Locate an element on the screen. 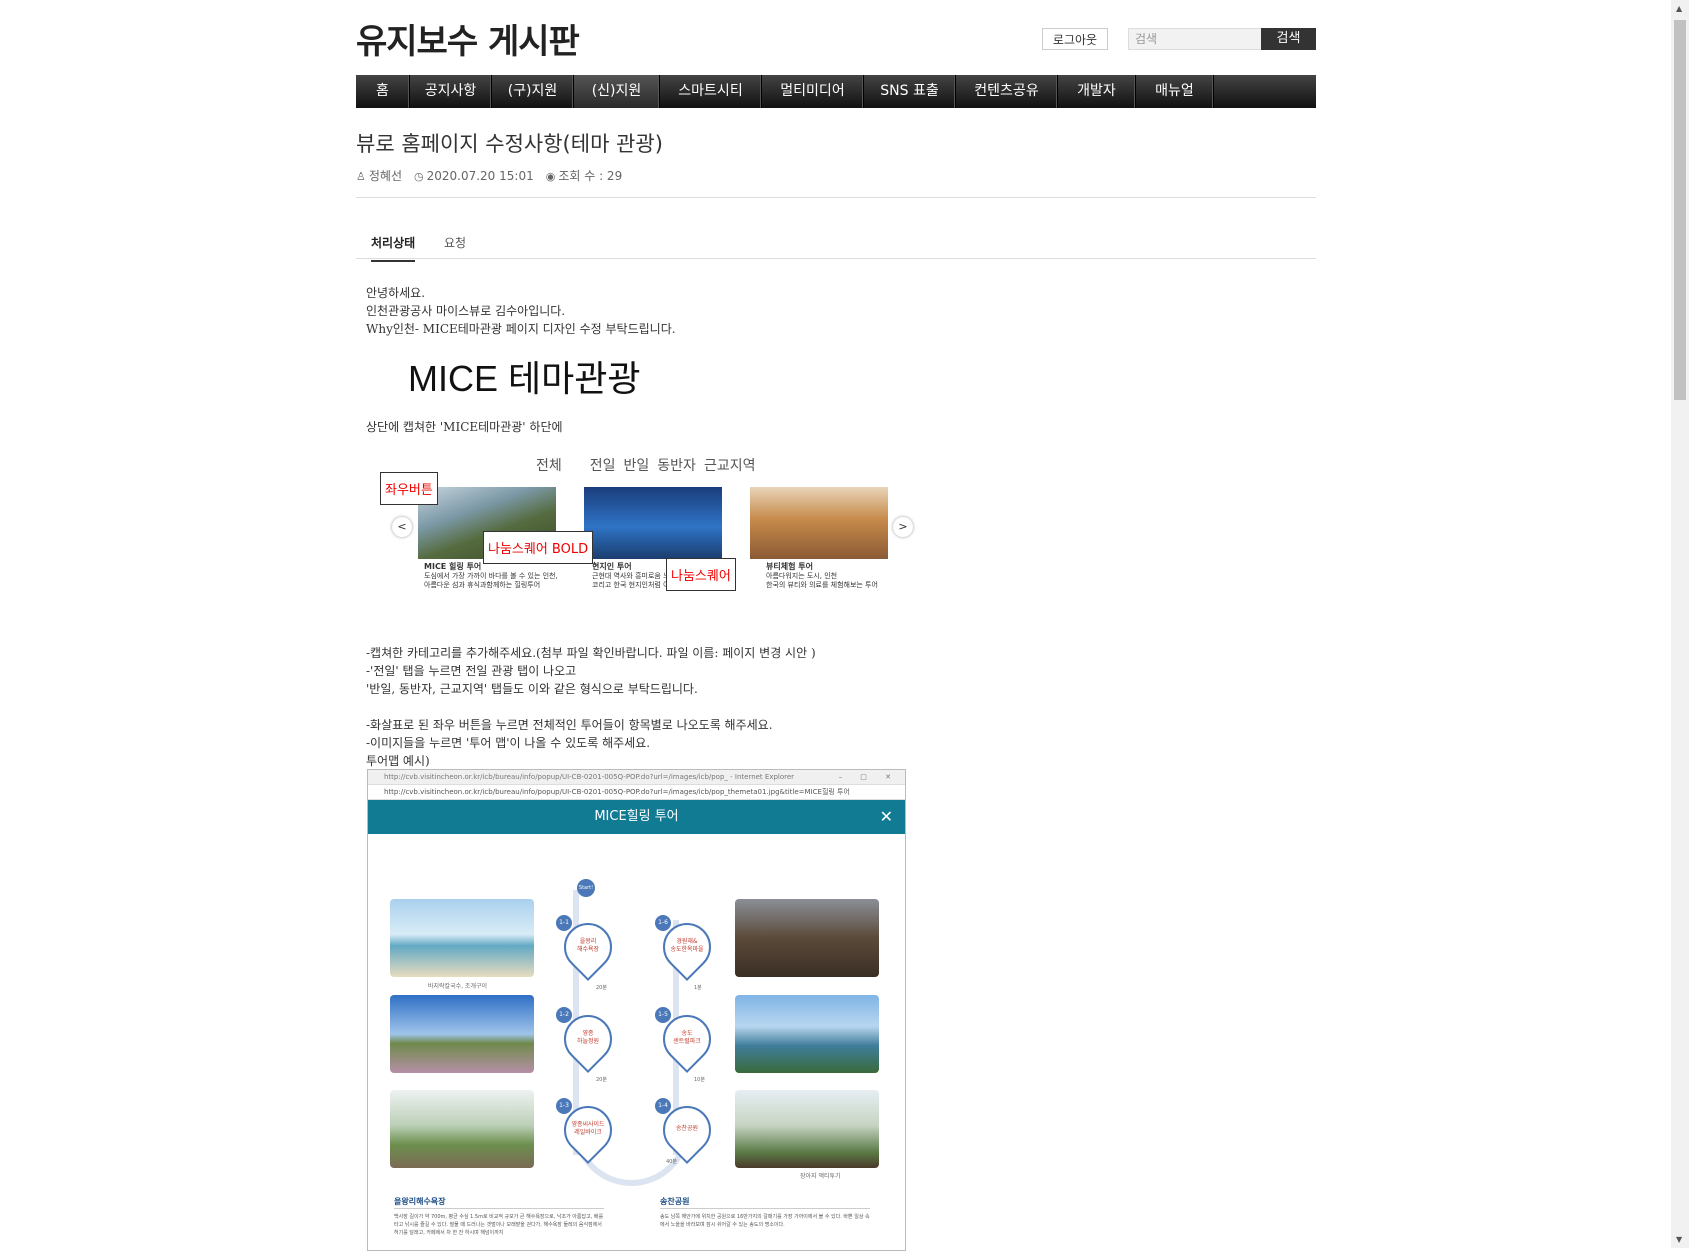 This screenshot has height=1251, width=1689. search-input: 검색 is located at coordinates (1195, 39).